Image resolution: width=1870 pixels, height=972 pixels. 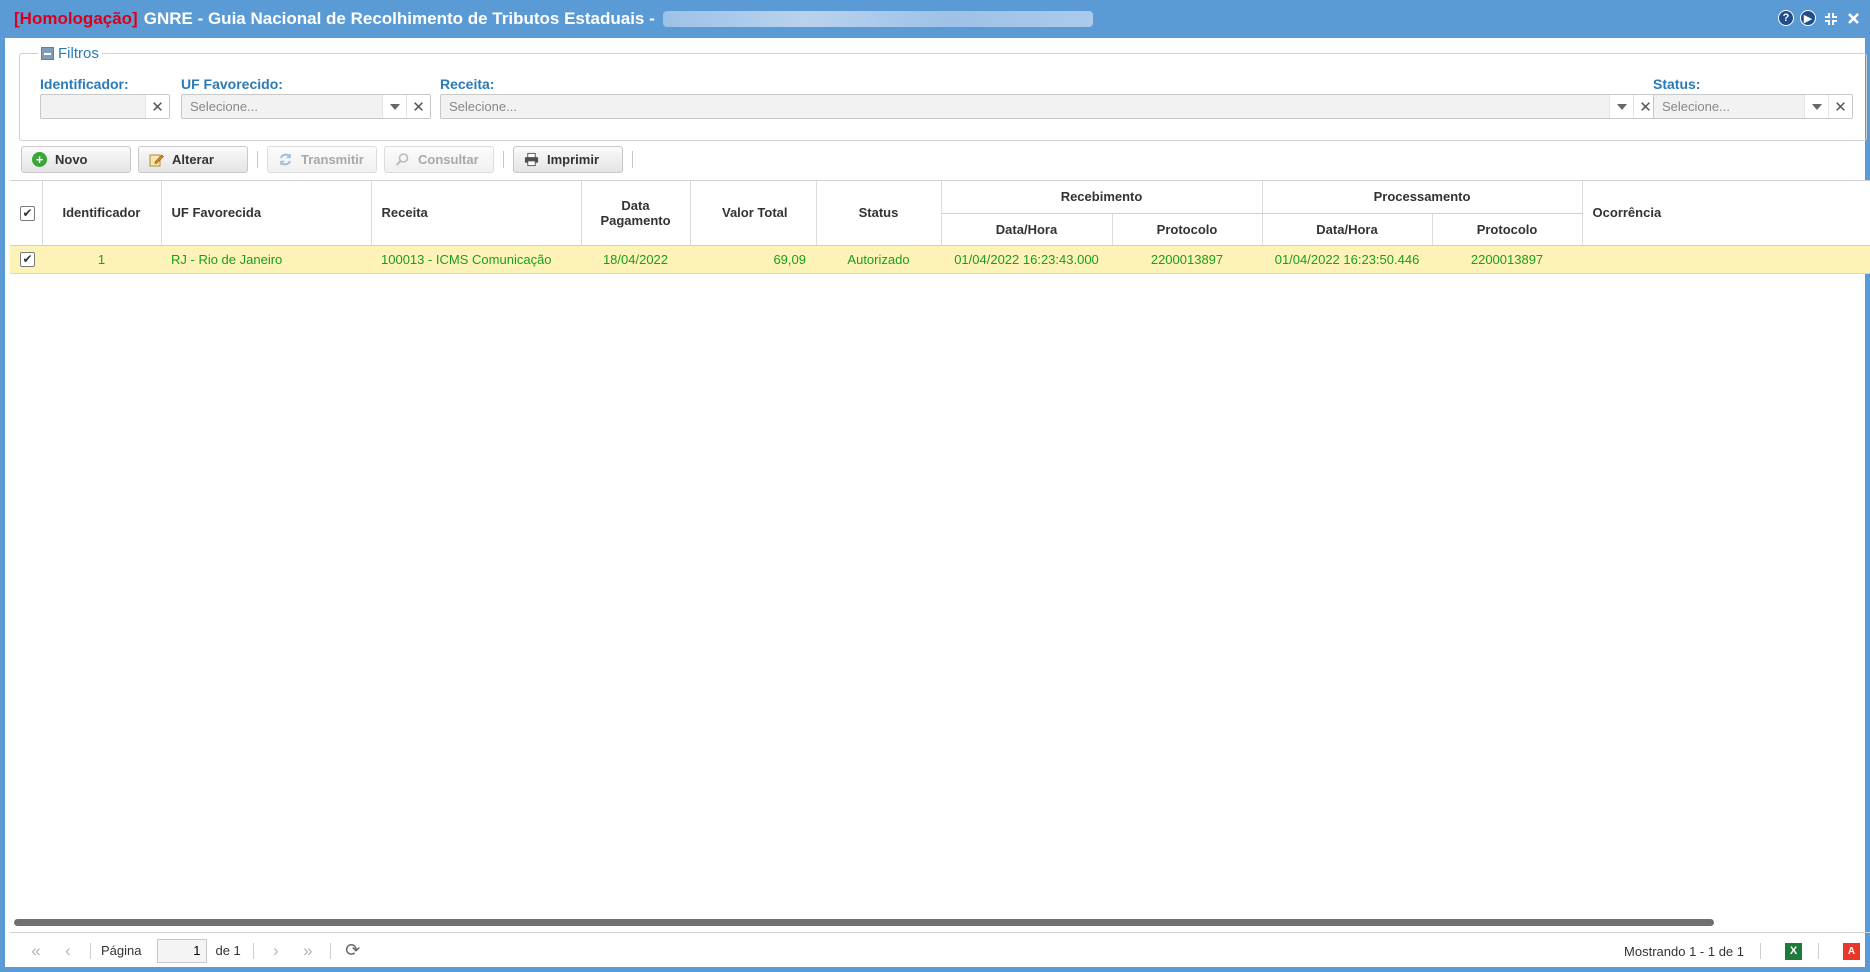 What do you see at coordinates (476, 213) in the screenshot?
I see `col-receita: Receita` at bounding box center [476, 213].